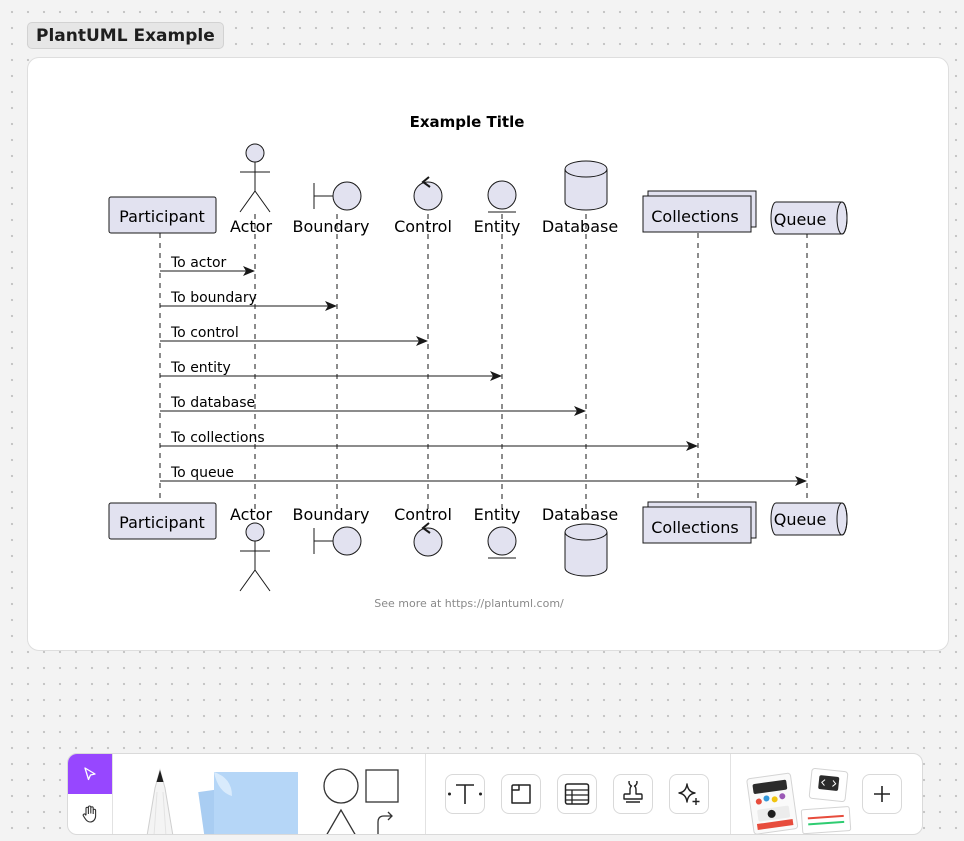  I want to click on boundary-bottom: Boundary, so click(331, 530).